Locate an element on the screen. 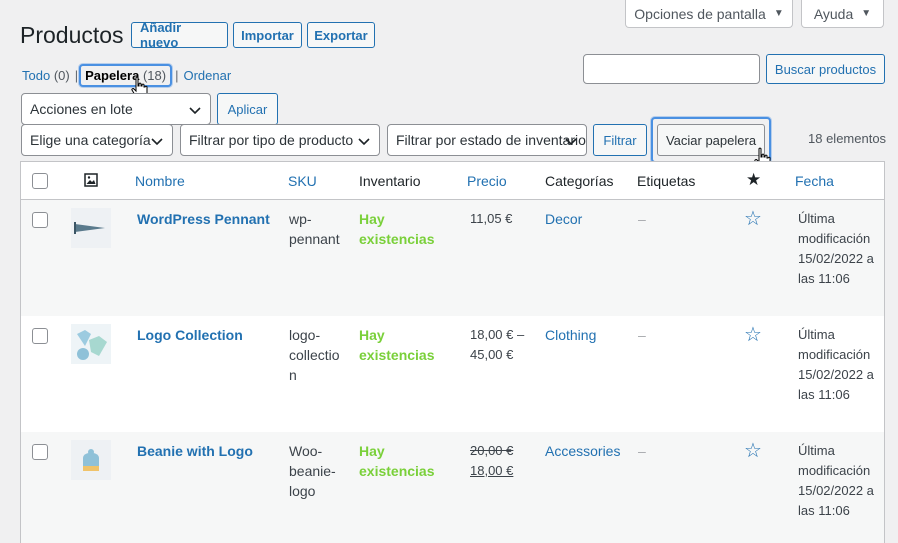 The image size is (898, 543). column-tags: Etiquetas is located at coordinates (666, 181).